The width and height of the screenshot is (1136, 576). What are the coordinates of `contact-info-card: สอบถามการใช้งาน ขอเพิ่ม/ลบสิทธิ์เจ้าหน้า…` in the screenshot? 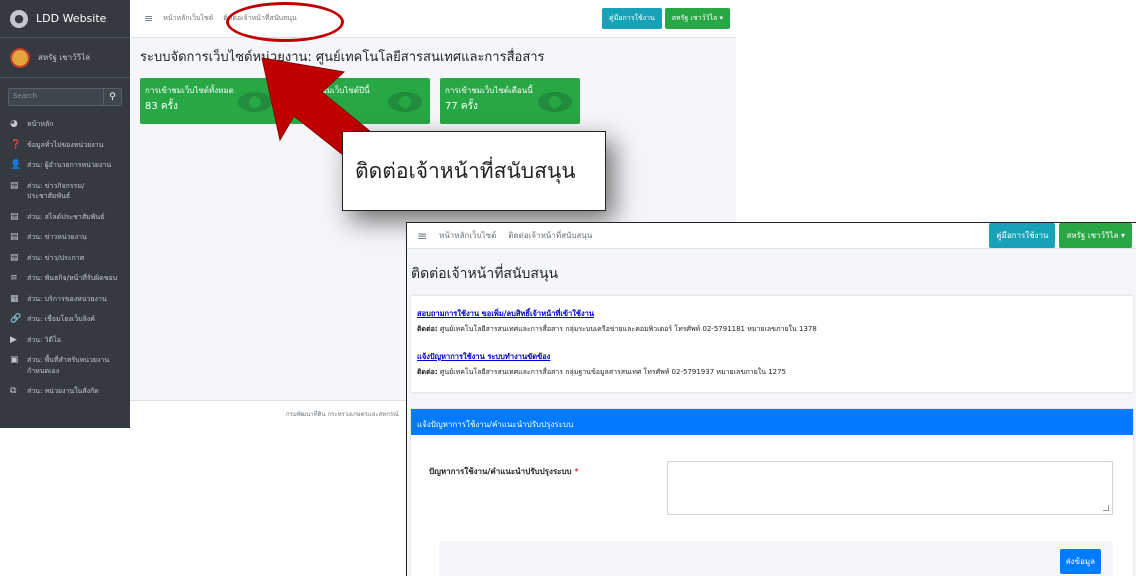 It's located at (772, 344).